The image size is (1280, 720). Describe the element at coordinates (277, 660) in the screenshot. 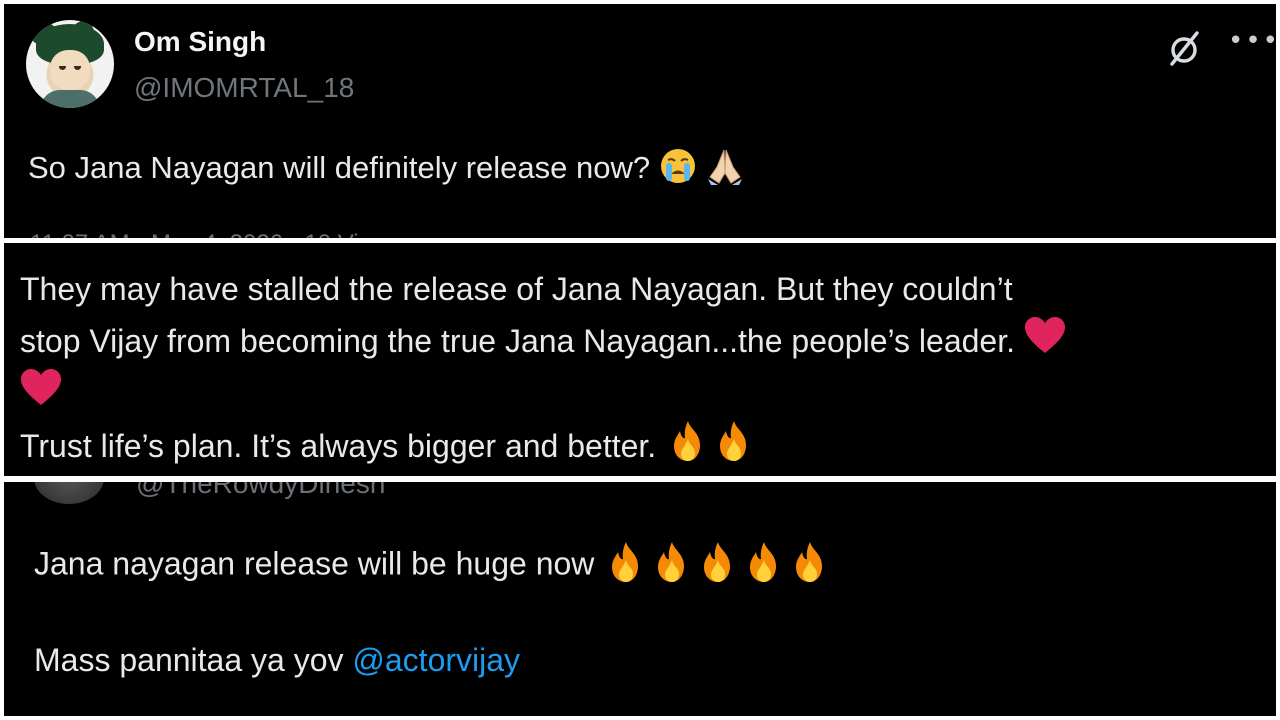

I see `tweet-line-2: Mass pannitaa ya yov @actorvijay` at that location.